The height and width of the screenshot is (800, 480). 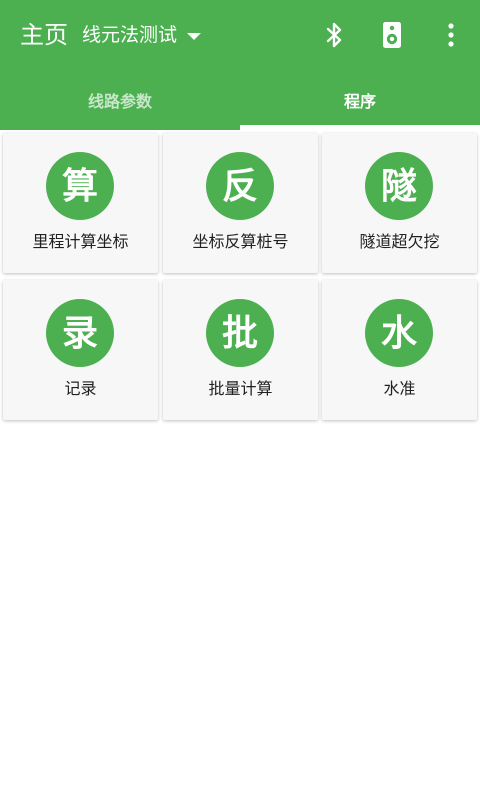 What do you see at coordinates (392, 35) in the screenshot?
I see `speaker-icon` at bounding box center [392, 35].